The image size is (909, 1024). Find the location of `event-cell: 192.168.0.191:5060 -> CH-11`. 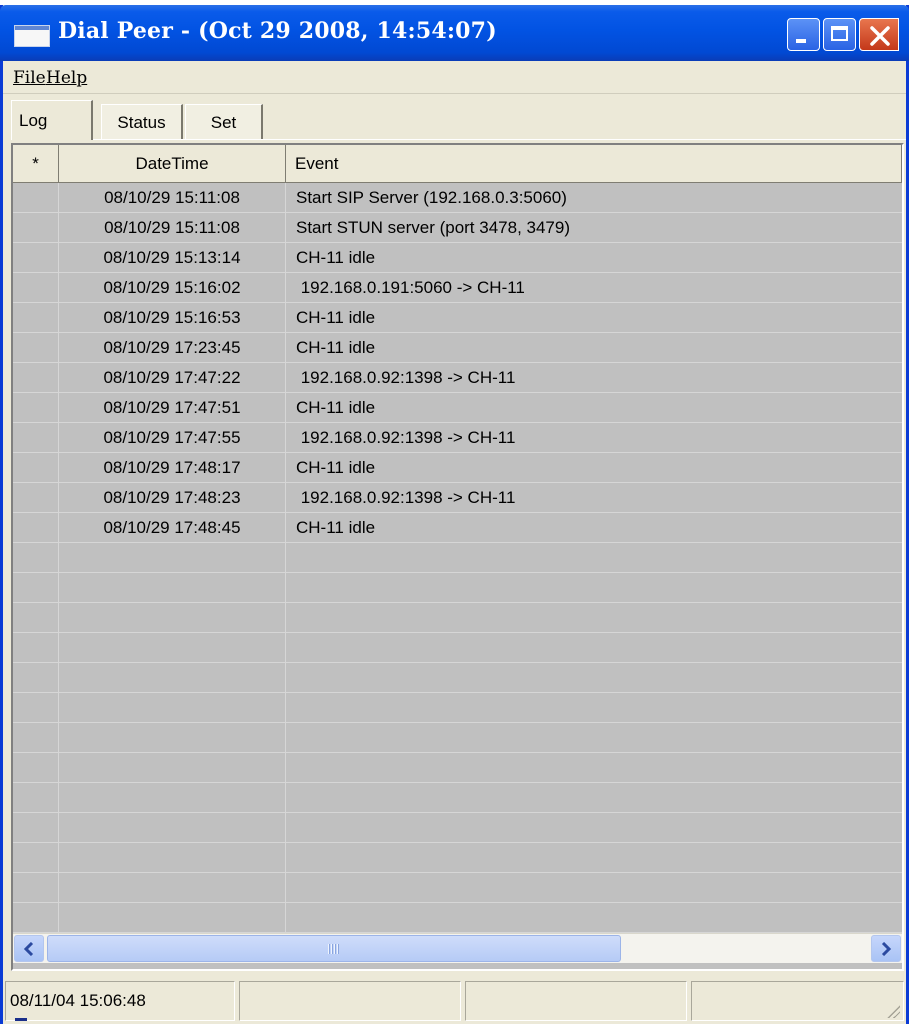

event-cell: 192.168.0.191:5060 -> CH-11 is located at coordinates (410, 287).